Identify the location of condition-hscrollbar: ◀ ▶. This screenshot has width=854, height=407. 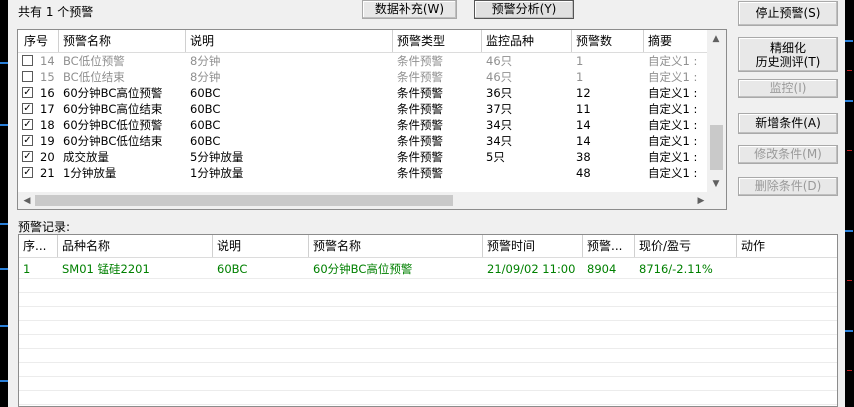
(372, 200).